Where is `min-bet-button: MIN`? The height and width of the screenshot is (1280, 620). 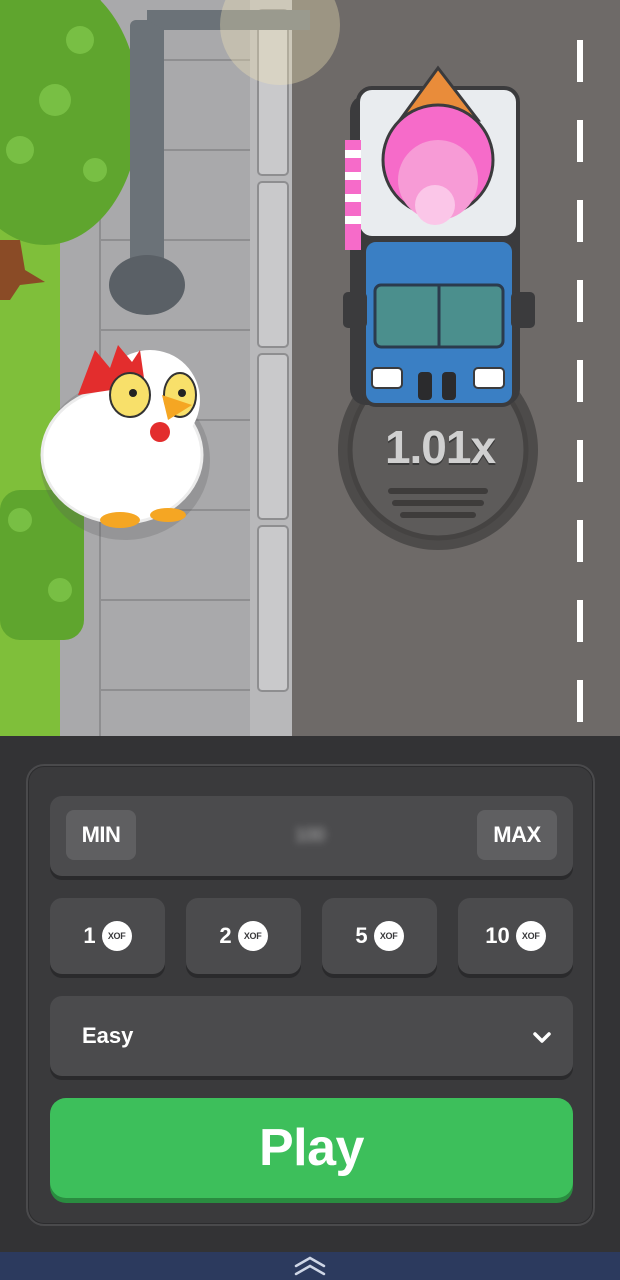 min-bet-button: MIN is located at coordinates (101, 835).